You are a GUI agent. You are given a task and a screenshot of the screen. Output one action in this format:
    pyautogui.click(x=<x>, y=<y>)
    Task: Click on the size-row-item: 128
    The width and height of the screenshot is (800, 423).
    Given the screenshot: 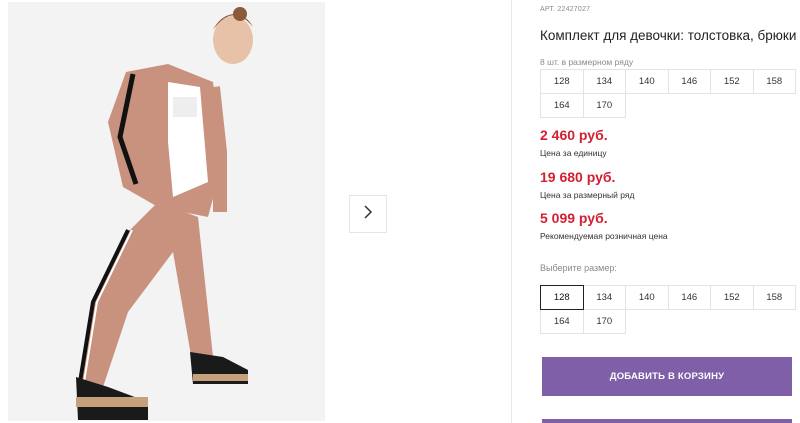 What is the action you would take?
    pyautogui.click(x=562, y=81)
    